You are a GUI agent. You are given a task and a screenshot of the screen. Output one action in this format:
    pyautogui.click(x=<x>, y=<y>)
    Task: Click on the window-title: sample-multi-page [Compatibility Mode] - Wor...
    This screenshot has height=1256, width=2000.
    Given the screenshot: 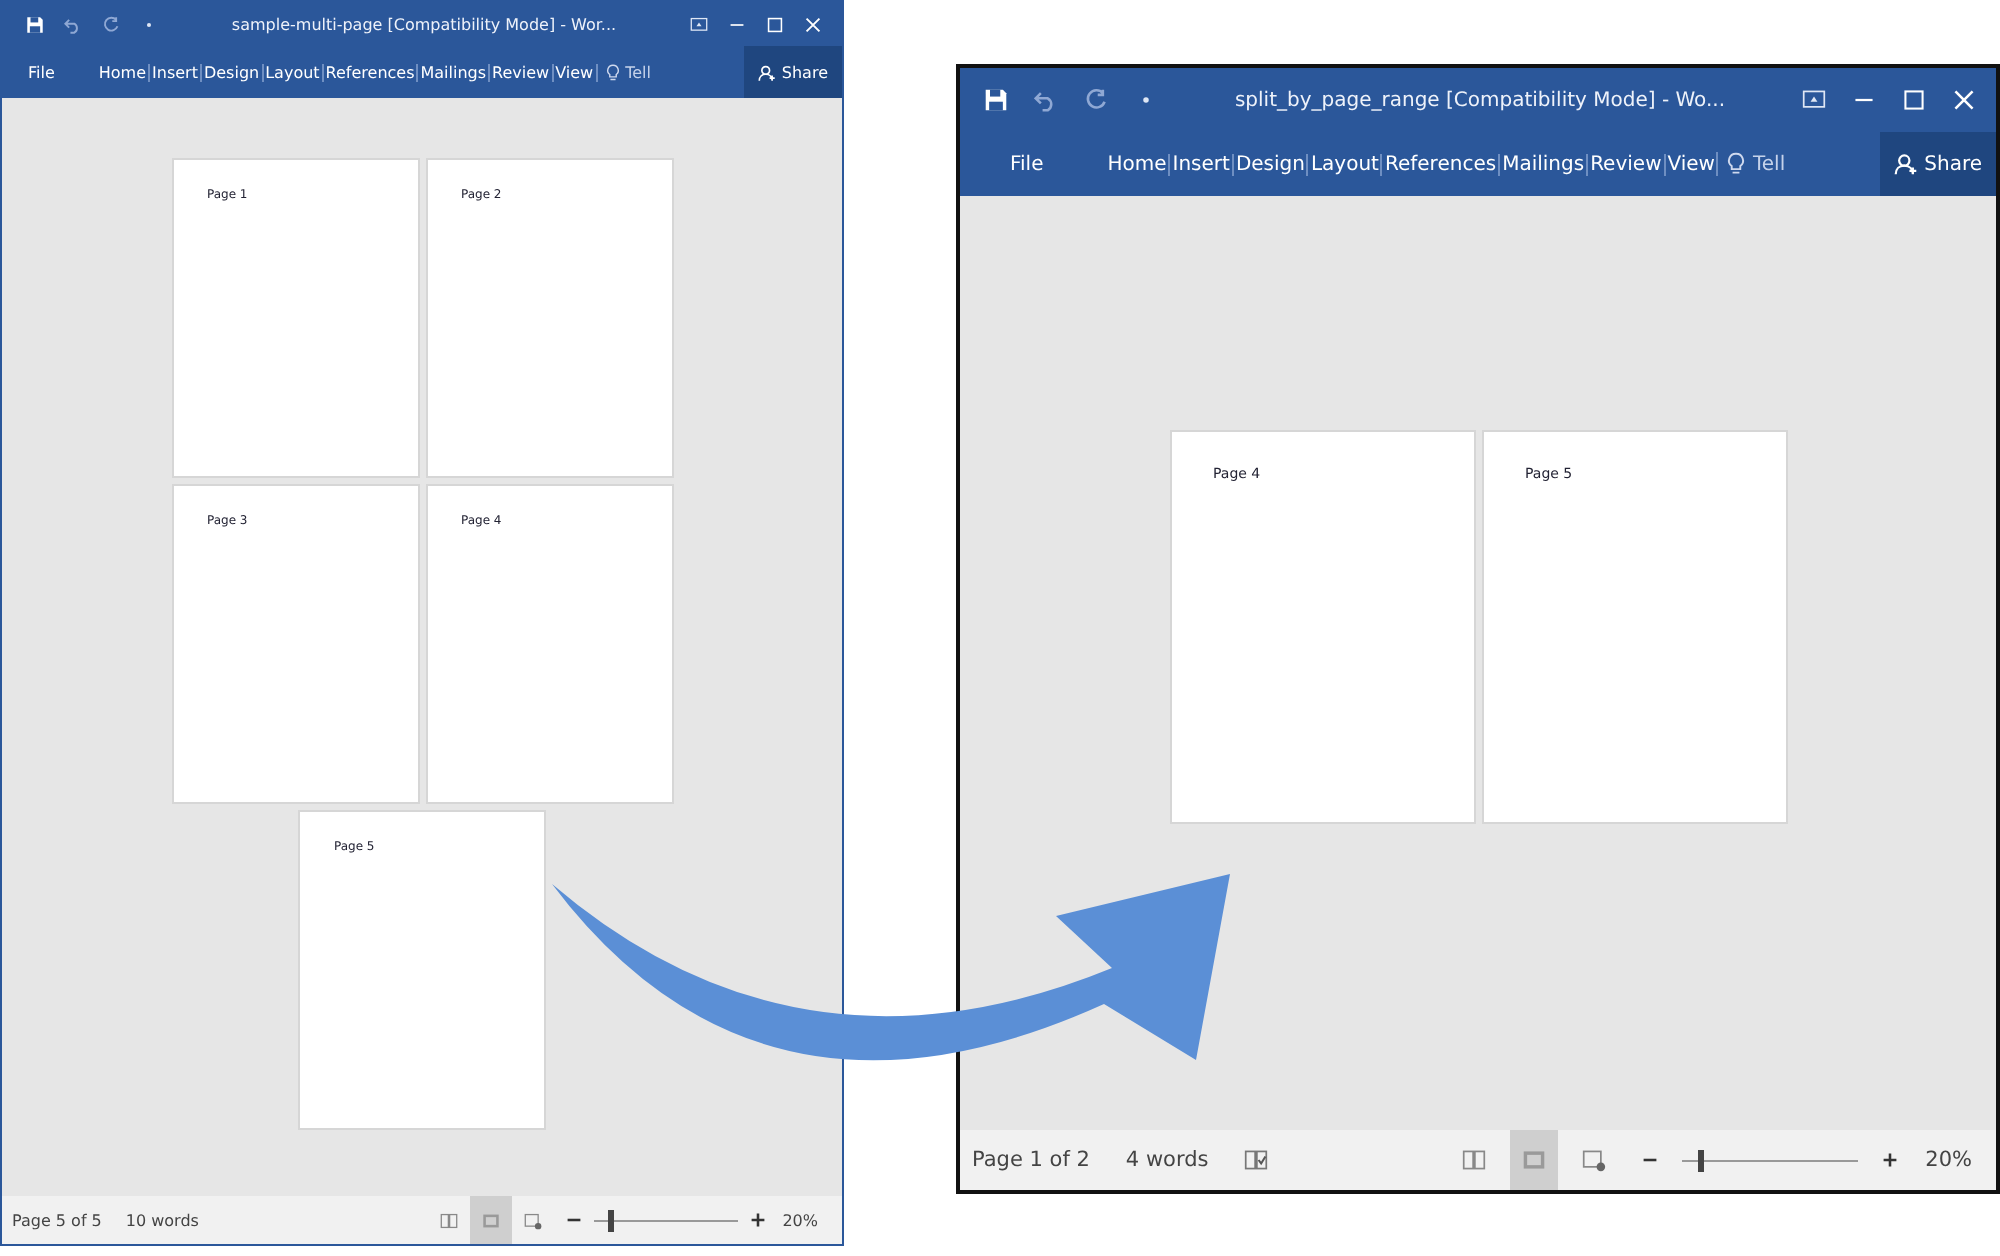 What is the action you would take?
    pyautogui.click(x=424, y=24)
    